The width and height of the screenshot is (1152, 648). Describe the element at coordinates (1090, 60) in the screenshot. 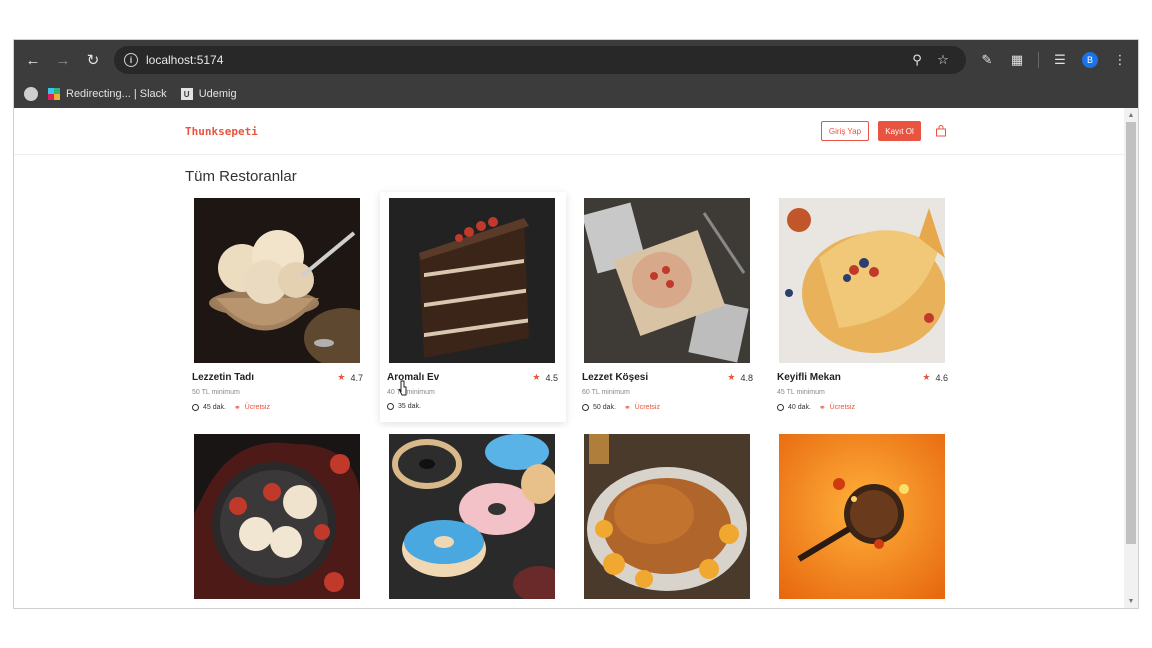

I see `profile-avatar: B` at that location.